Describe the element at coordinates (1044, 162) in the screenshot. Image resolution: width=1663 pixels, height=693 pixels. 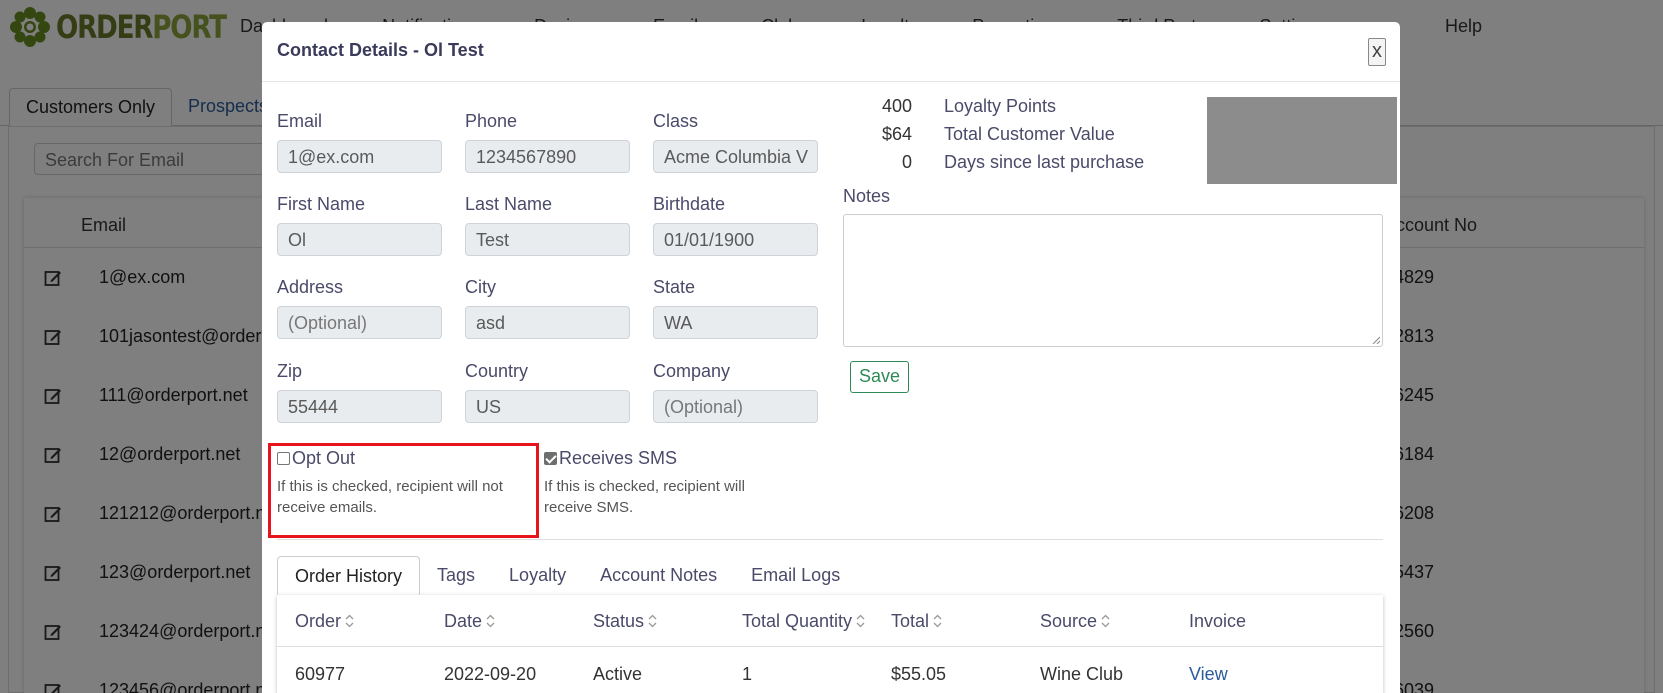
I see `stat-label: Days since last purchase` at that location.